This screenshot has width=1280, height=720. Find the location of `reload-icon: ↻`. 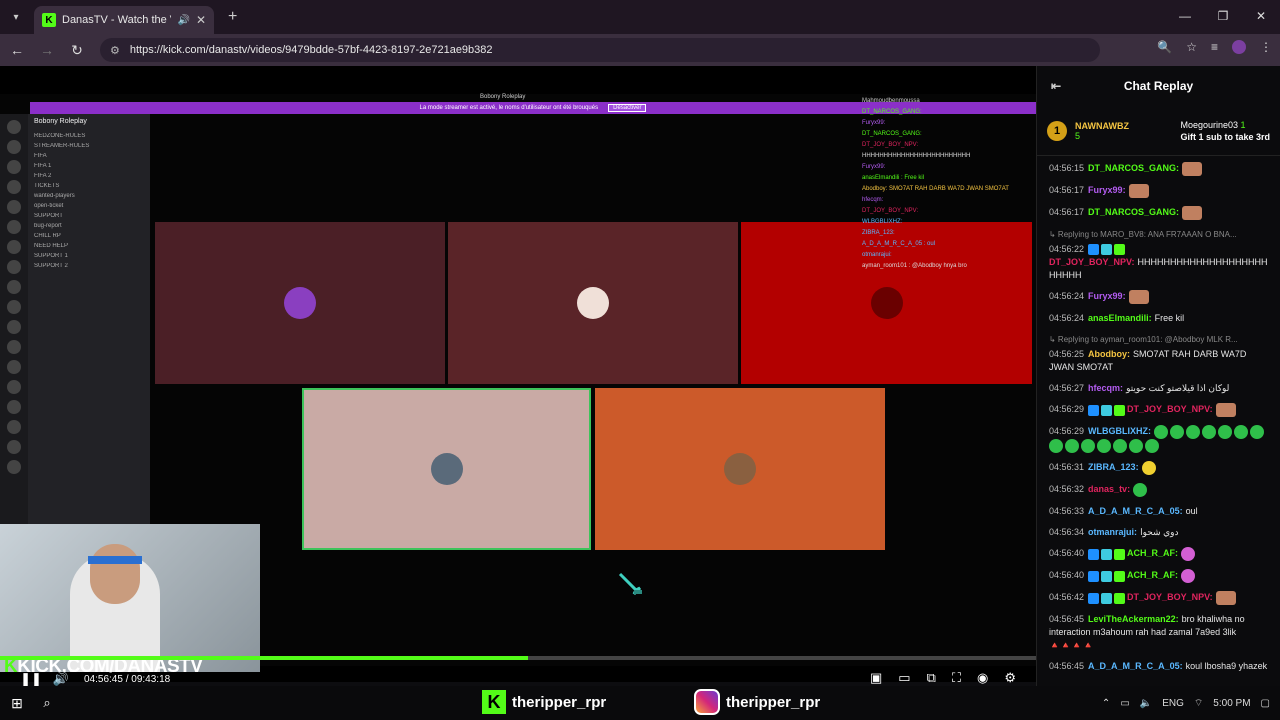

reload-icon: ↻ is located at coordinates (77, 50).